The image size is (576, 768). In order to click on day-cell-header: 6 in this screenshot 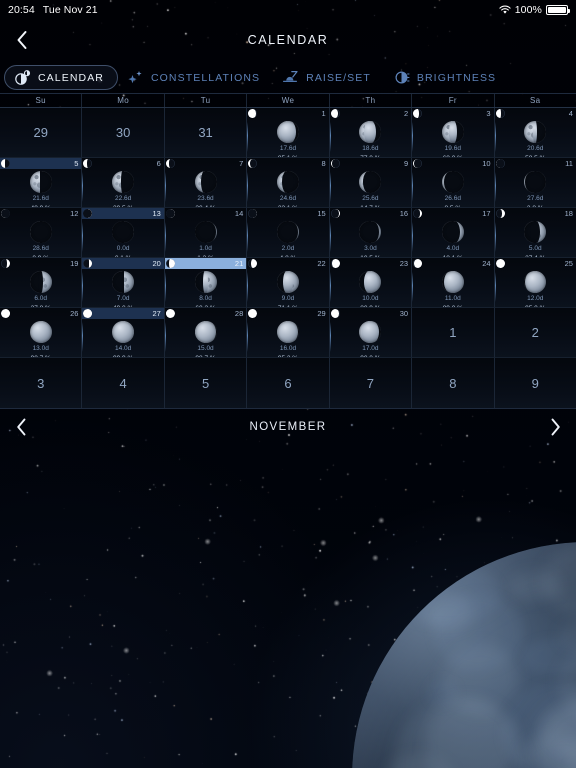, I will do `click(122, 163)`.